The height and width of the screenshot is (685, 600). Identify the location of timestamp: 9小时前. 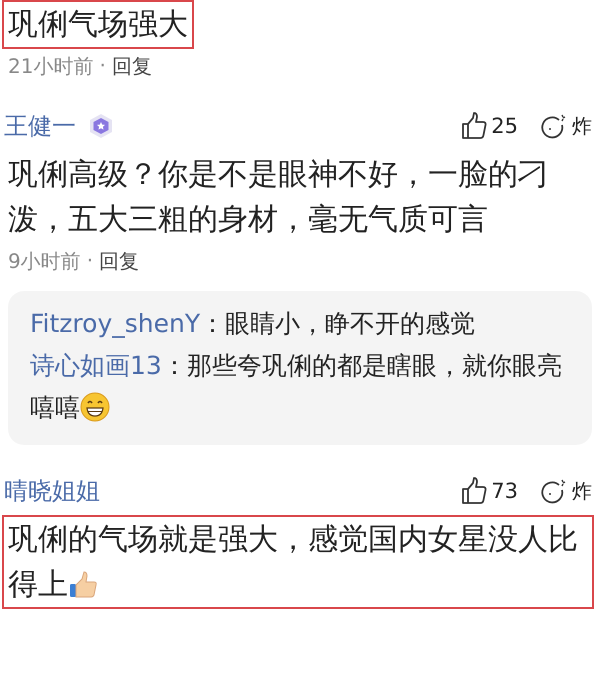
(44, 261).